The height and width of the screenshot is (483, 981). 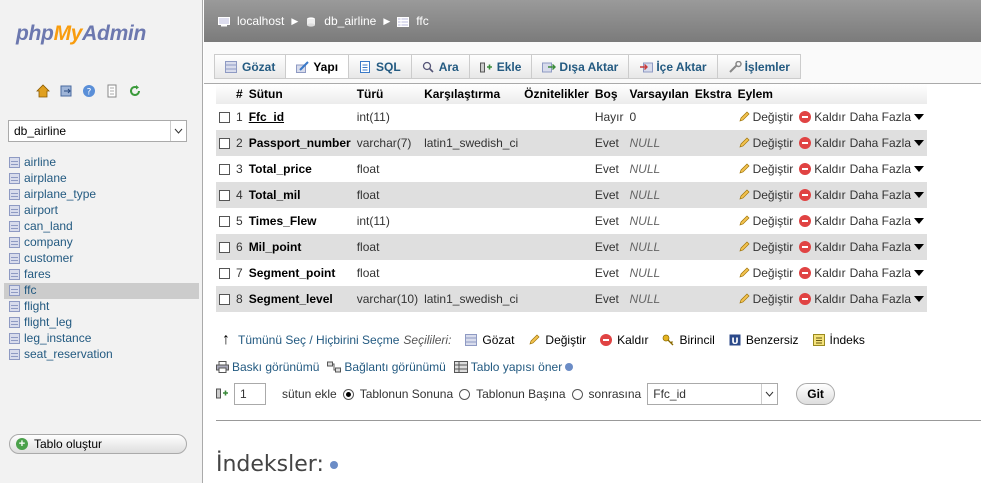 What do you see at coordinates (672, 66) in the screenshot?
I see `tab-import: İçe Aktar` at bounding box center [672, 66].